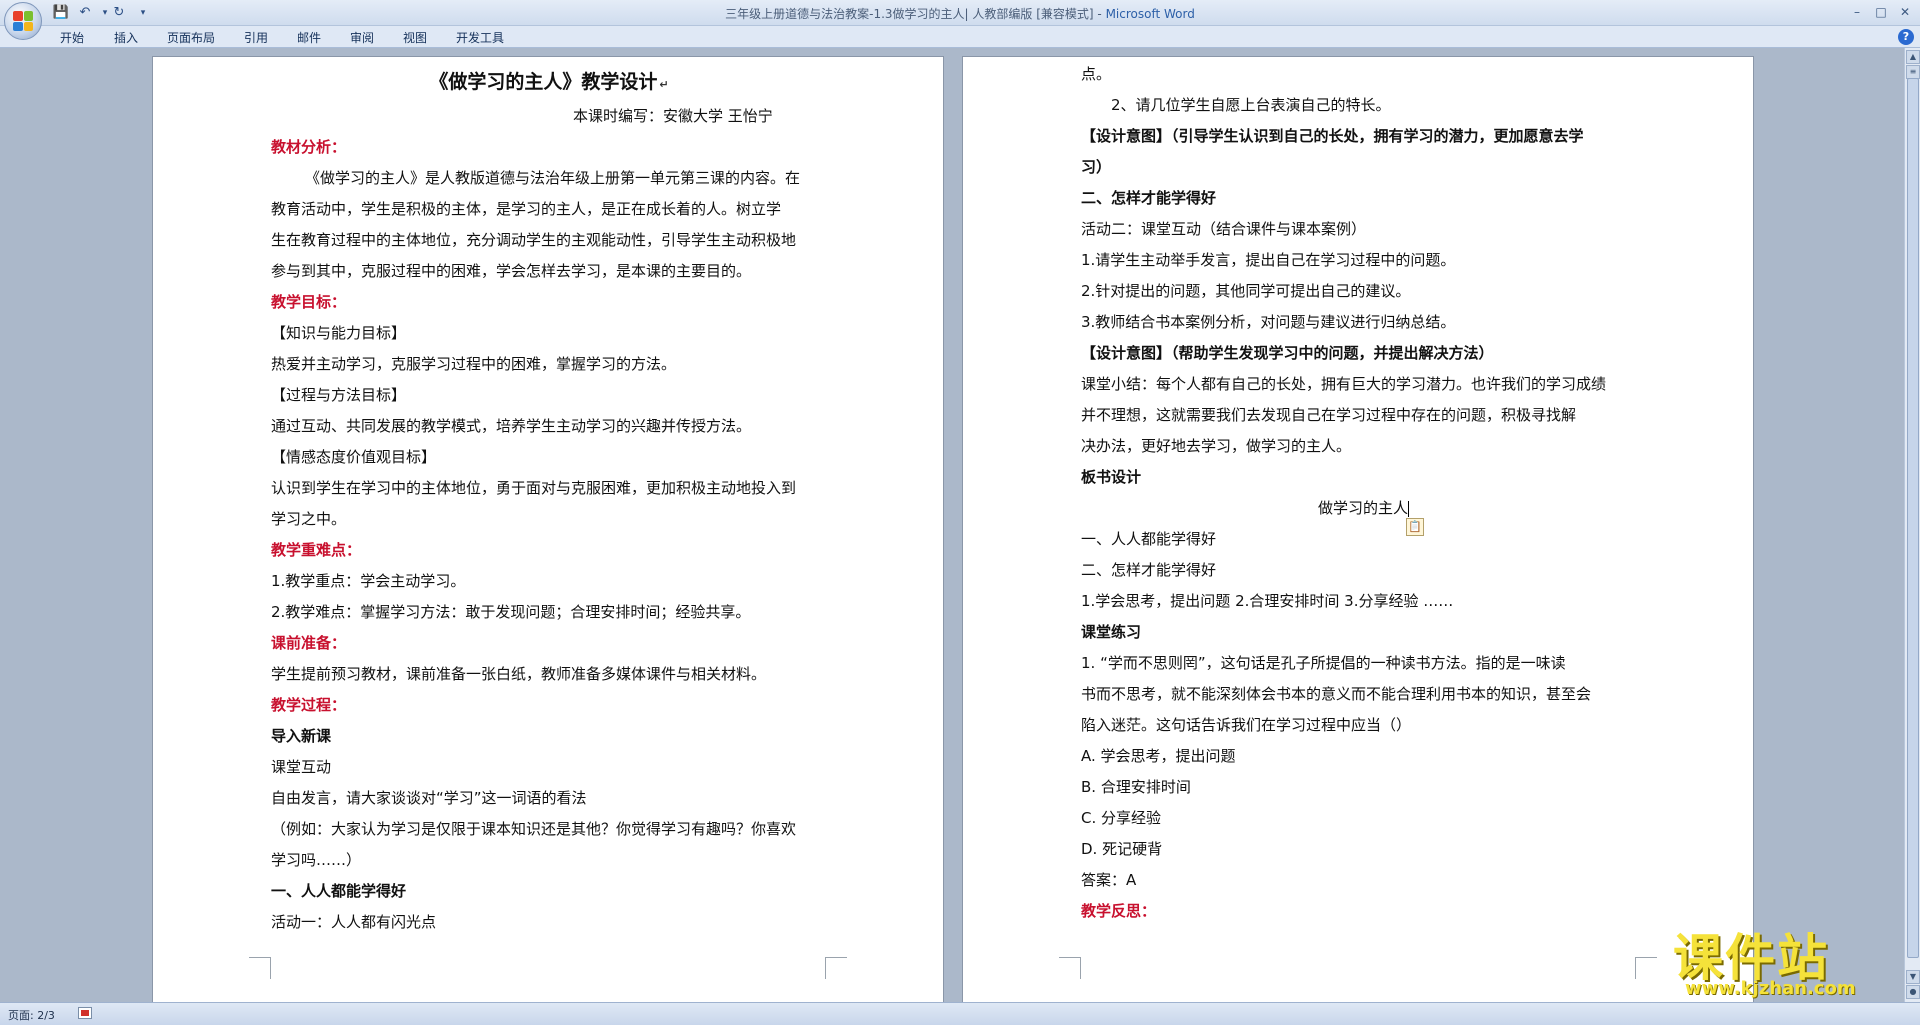 Image resolution: width=1920 pixels, height=1025 pixels. What do you see at coordinates (1790, 960) in the screenshot?
I see `kjzhan-watermark-logo: 课件站 www.kjzhan.com` at bounding box center [1790, 960].